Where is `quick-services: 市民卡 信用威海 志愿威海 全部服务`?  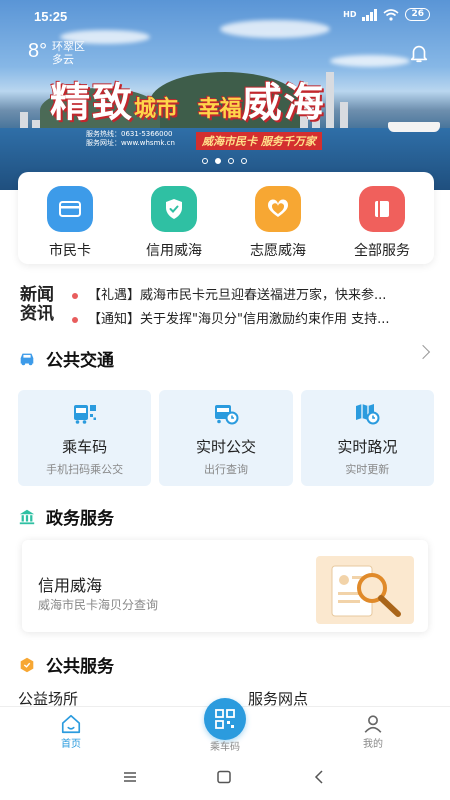 quick-services: 市民卡 信用威海 志愿威海 全部服务 is located at coordinates (226, 218).